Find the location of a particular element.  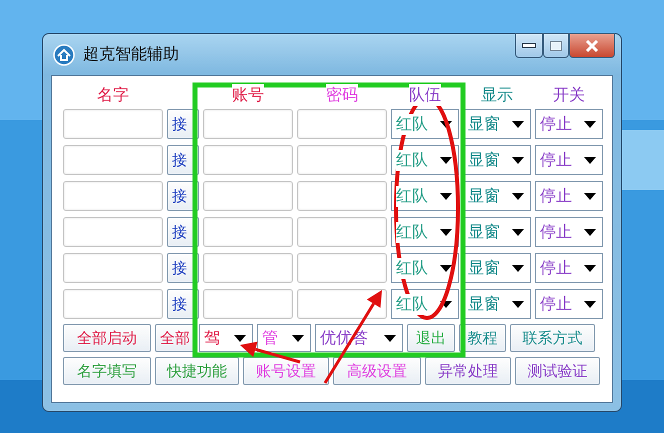

action-button: 异常处理 is located at coordinates (468, 371).